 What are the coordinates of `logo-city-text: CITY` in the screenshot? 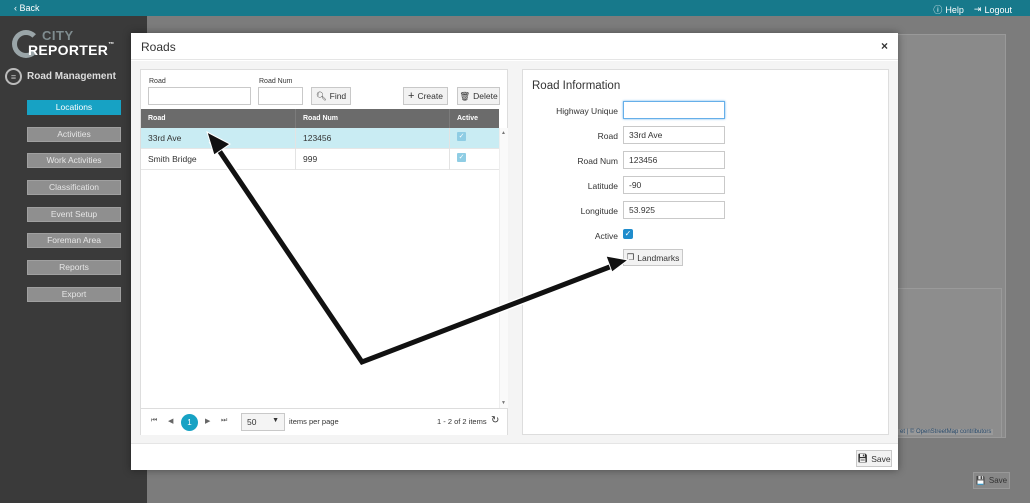 It's located at (58, 35).